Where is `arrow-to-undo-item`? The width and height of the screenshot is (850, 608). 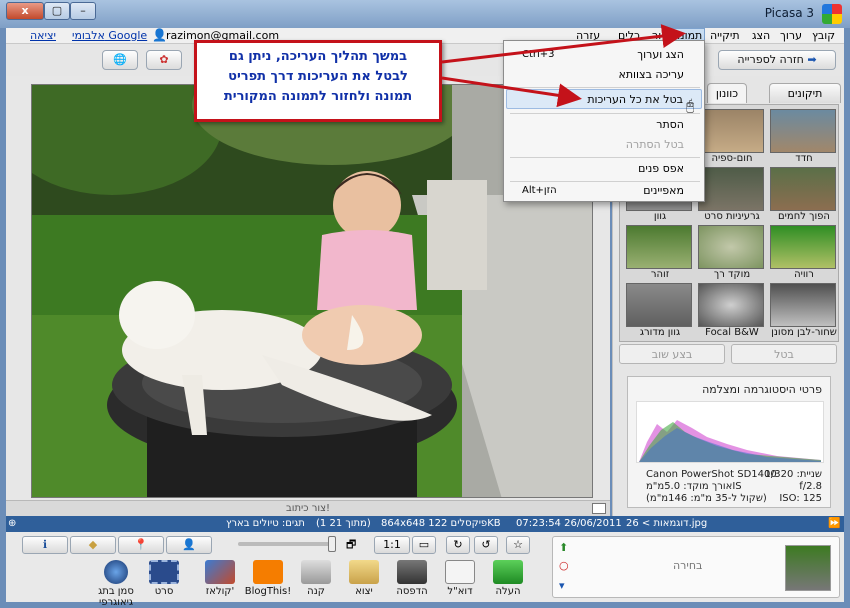
arrow-to-undo-item is located at coordinates (511, 92).